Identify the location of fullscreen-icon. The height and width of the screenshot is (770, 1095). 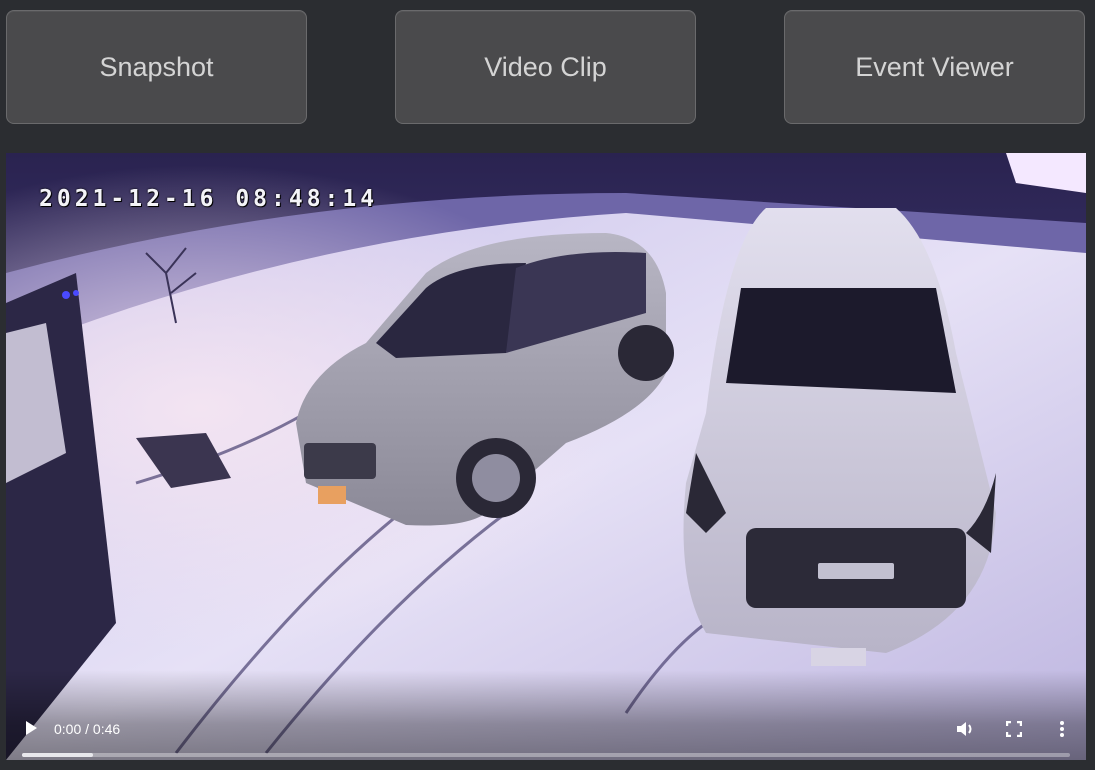
(1014, 729).